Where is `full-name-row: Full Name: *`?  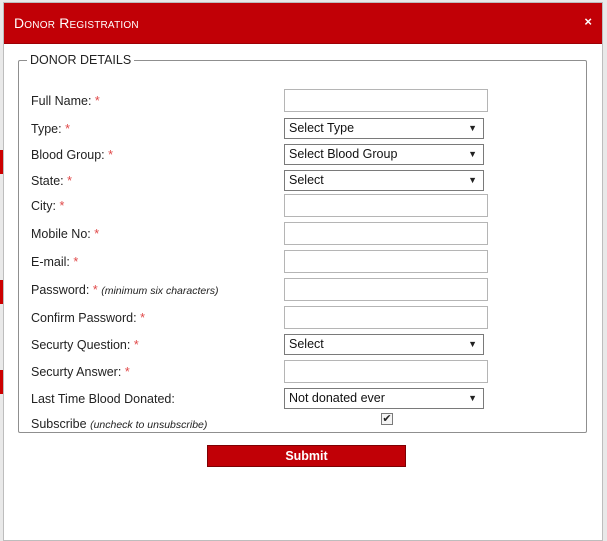 full-name-row: Full Name: * is located at coordinates (308, 101).